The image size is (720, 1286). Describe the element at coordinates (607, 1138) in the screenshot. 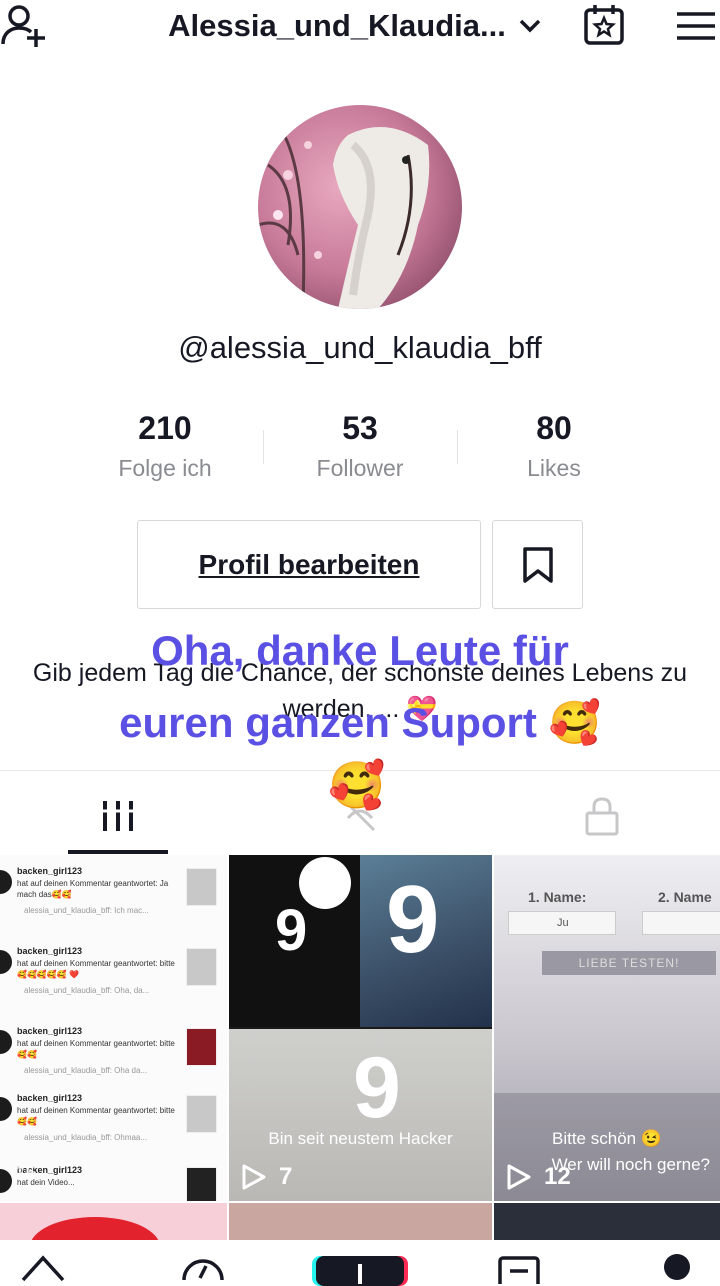

I see `video-caption-line-1: Bitte schön 😉` at that location.